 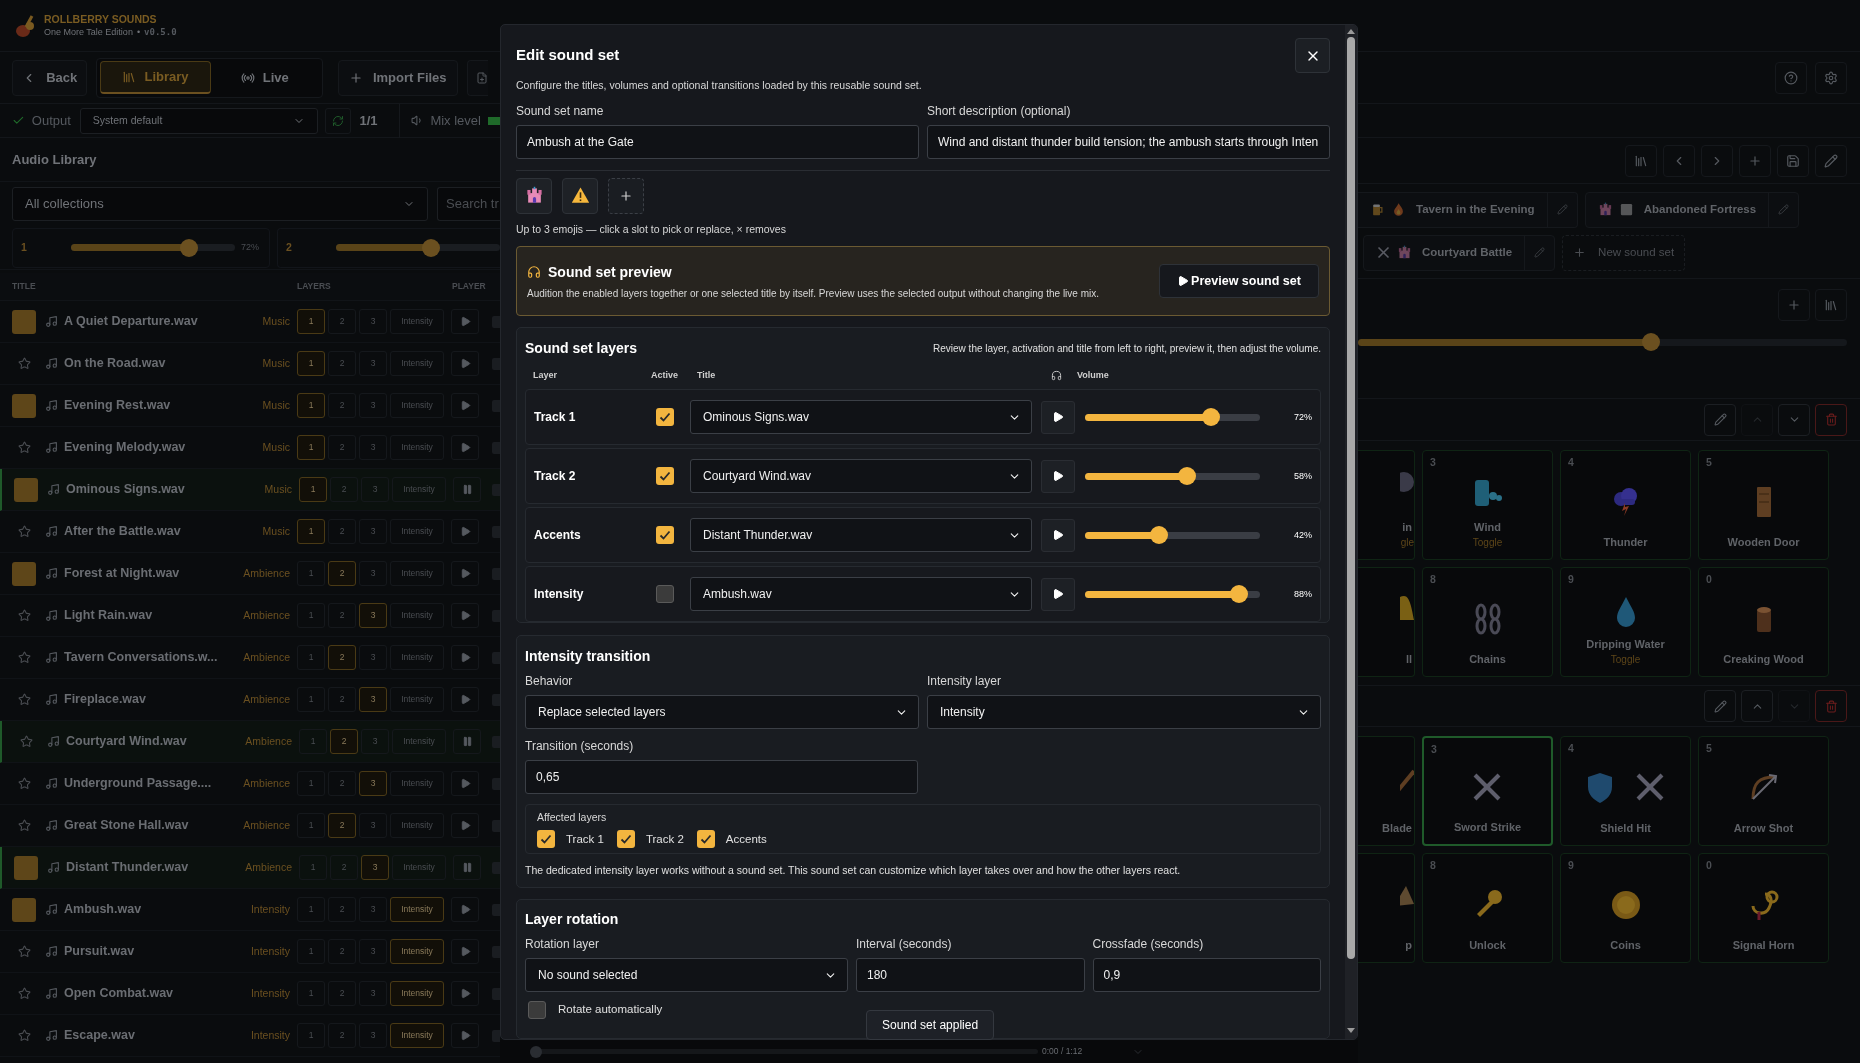 What do you see at coordinates (198, 120) in the screenshot?
I see `output-select: System default` at bounding box center [198, 120].